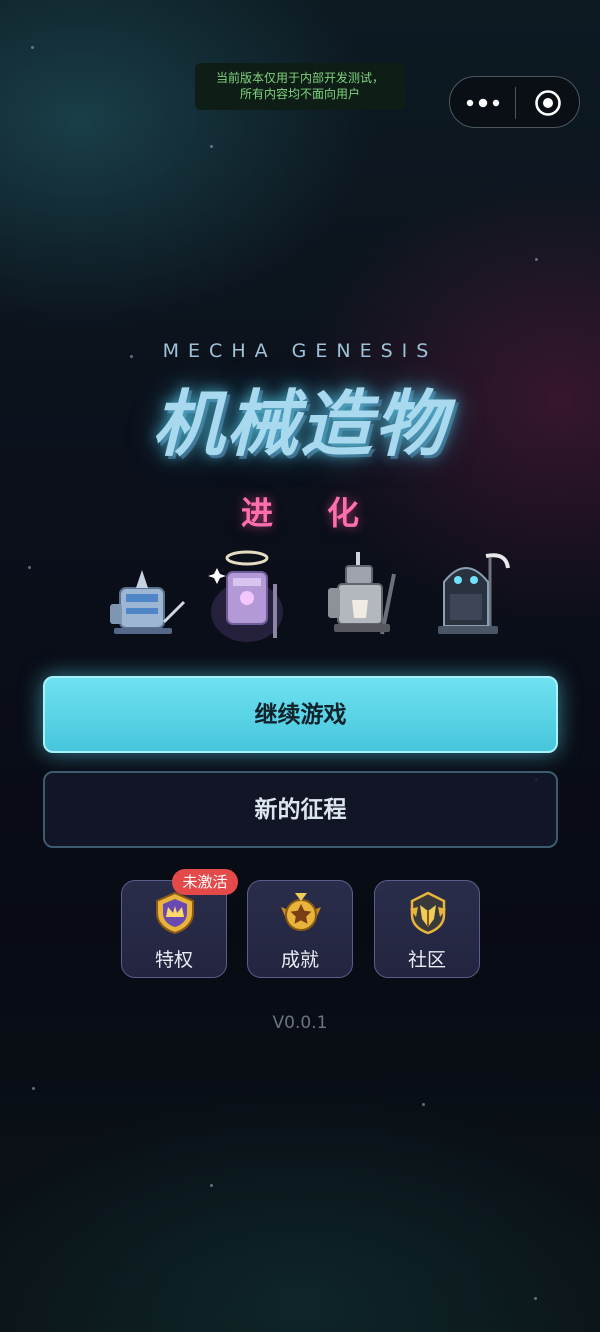 The width and height of the screenshot is (600, 1332). What do you see at coordinates (474, 593) in the screenshot?
I see `reaper-mecha-icon` at bounding box center [474, 593].